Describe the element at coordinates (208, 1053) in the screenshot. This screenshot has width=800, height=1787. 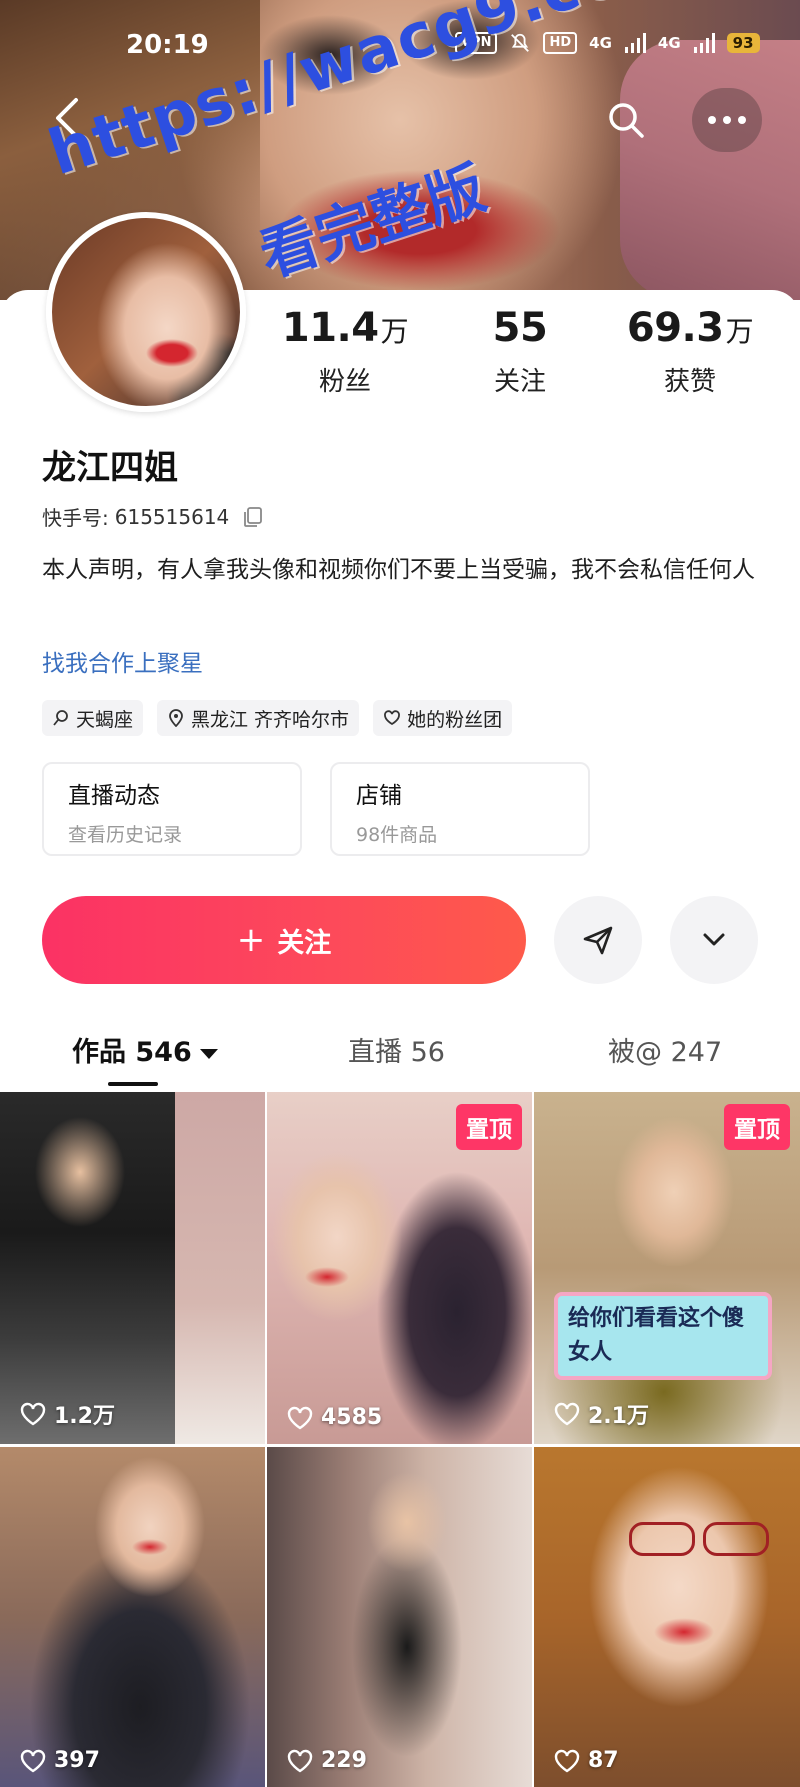
I see `caret-down-icon` at that location.